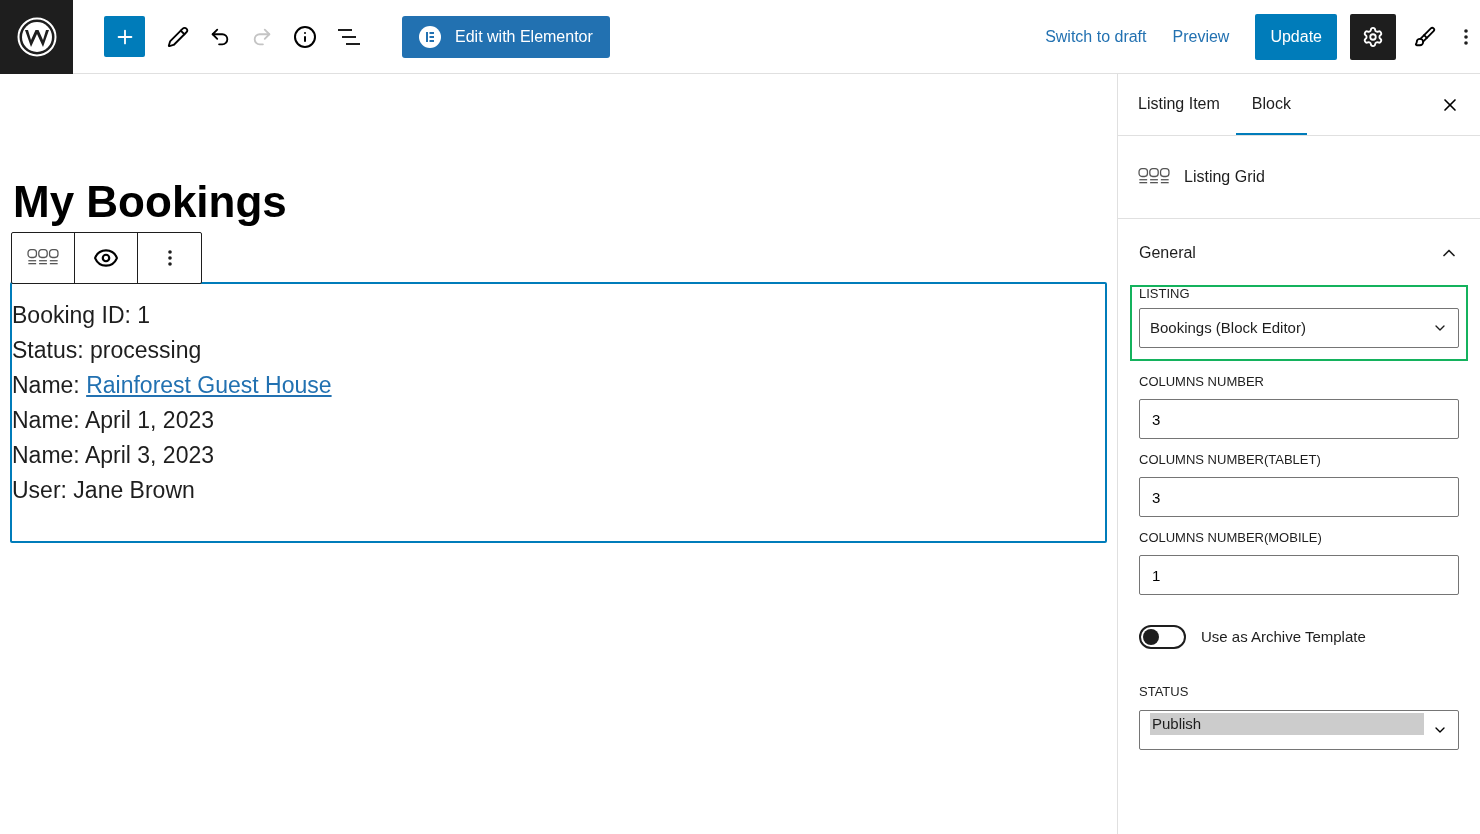  I want to click on pencil-icon, so click(178, 36).